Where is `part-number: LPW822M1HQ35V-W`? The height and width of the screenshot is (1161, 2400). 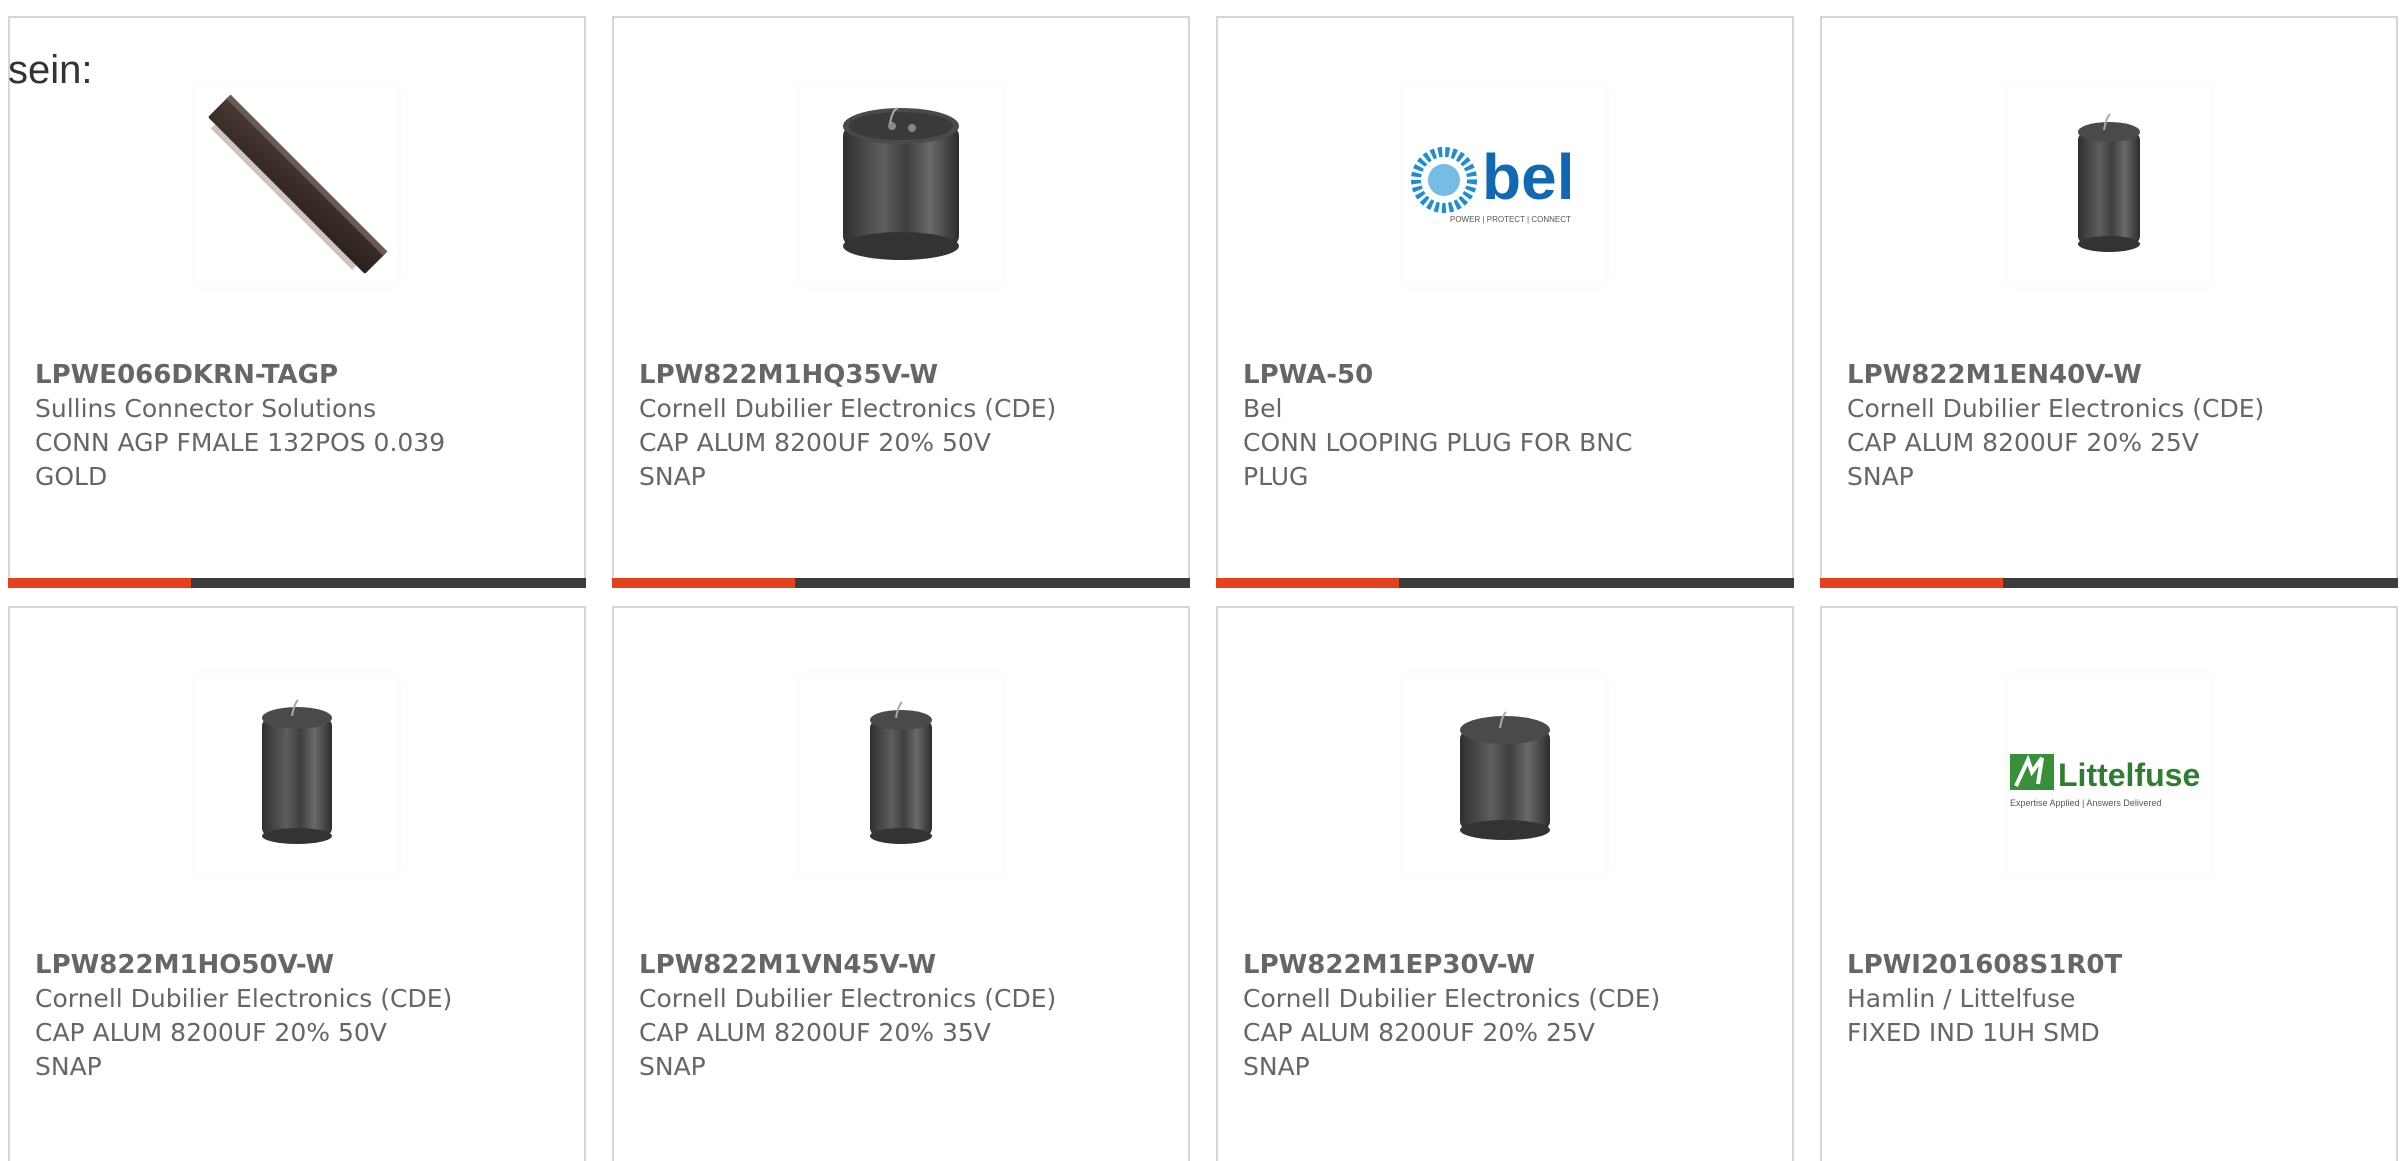 part-number: LPW822M1HQ35V-W is located at coordinates (859, 375).